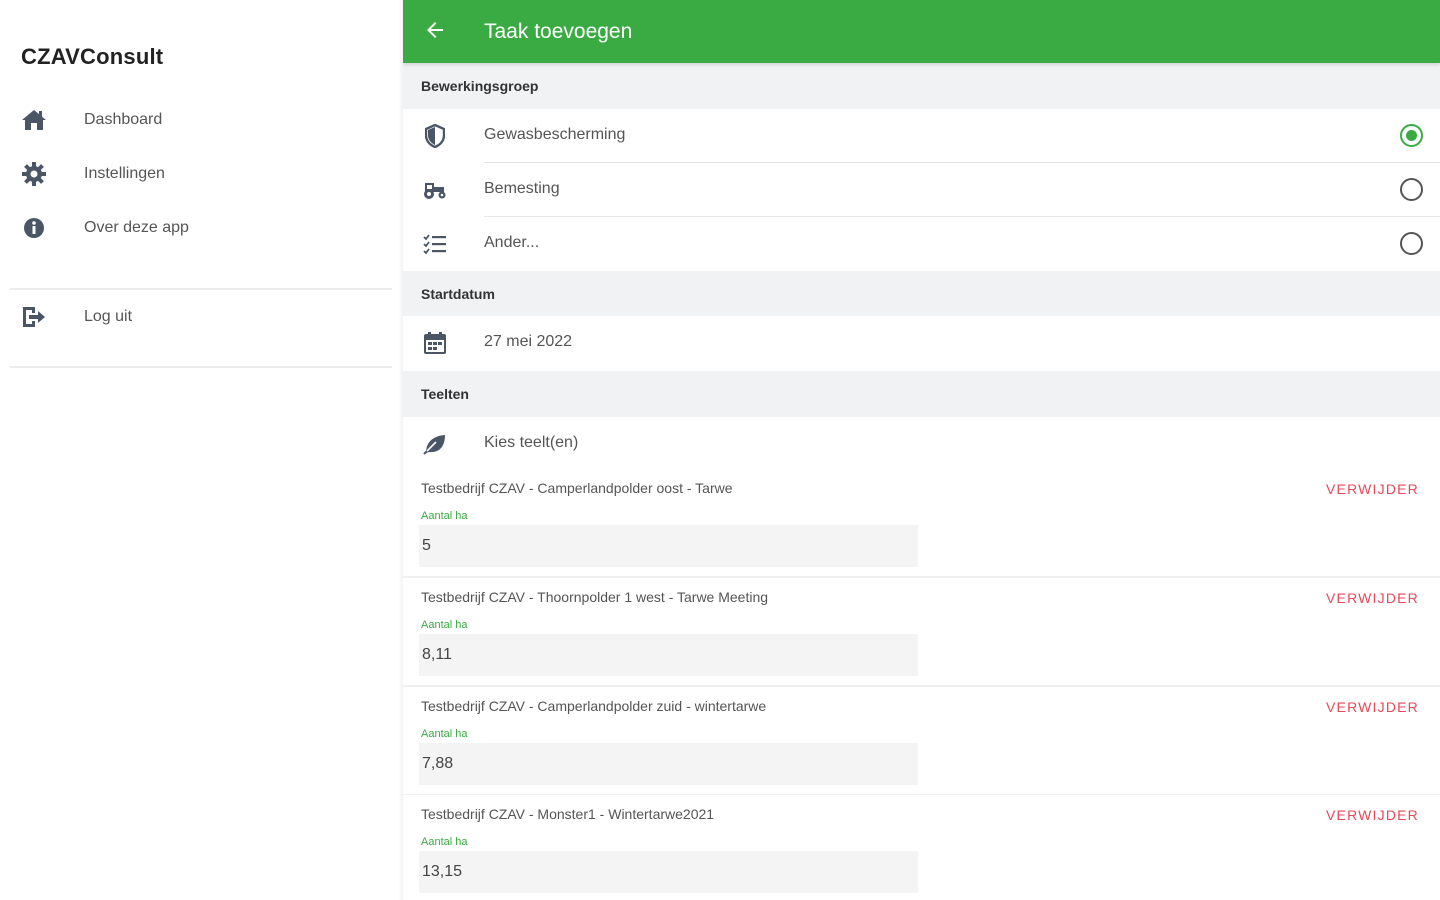 Image resolution: width=1440 pixels, height=900 pixels. Describe the element at coordinates (555, 134) in the screenshot. I see `option-label: Gewasbescherming` at that location.